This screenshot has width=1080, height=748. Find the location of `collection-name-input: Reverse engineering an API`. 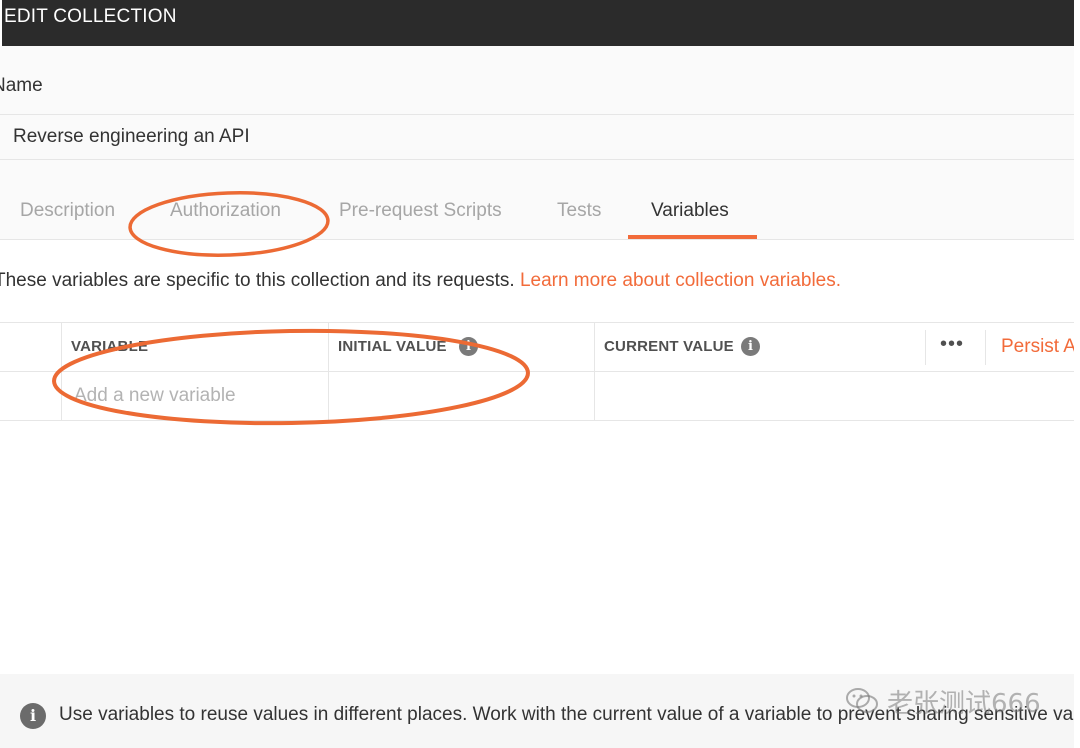

collection-name-input: Reverse engineering an API is located at coordinates (537, 137).